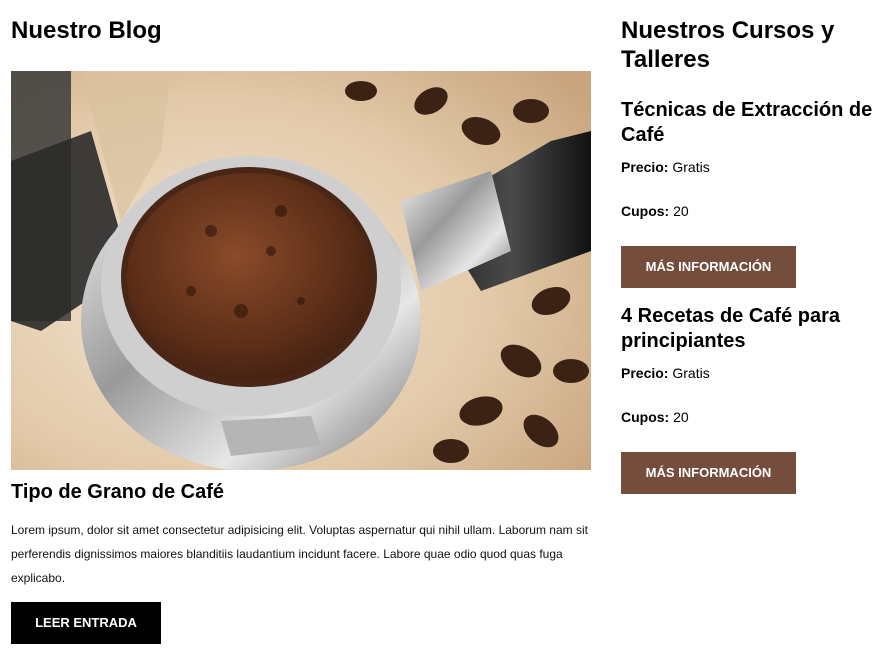  I want to click on course-title: 4 Recetas de Café para principiantes, so click(731, 328).